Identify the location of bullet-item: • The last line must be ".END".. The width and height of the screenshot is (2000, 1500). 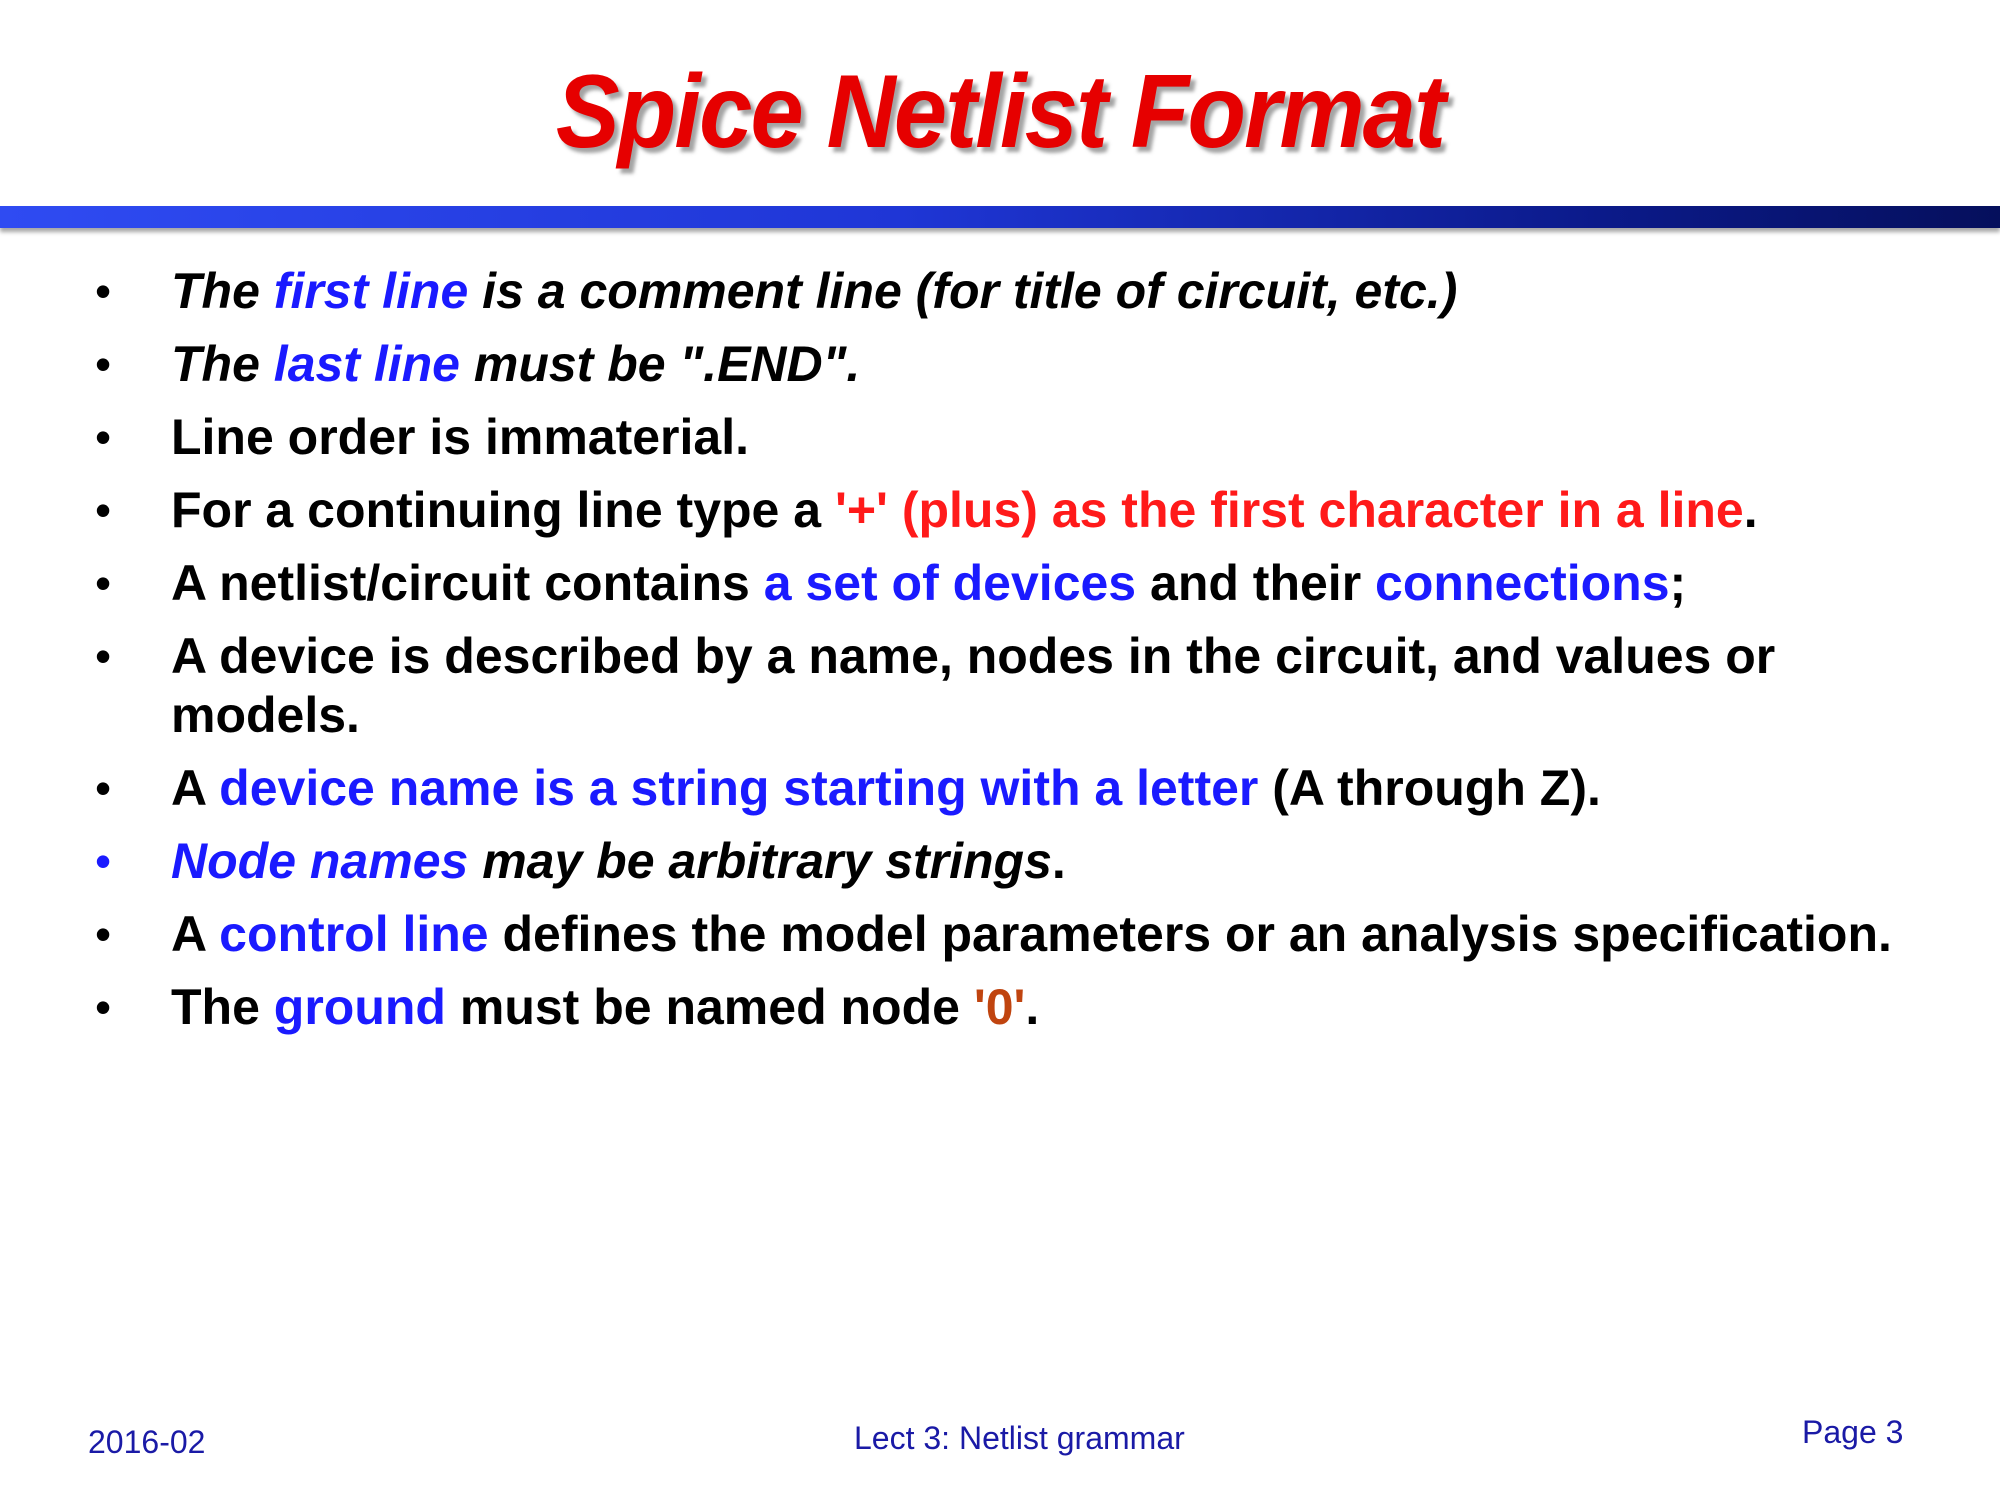
(1005, 364).